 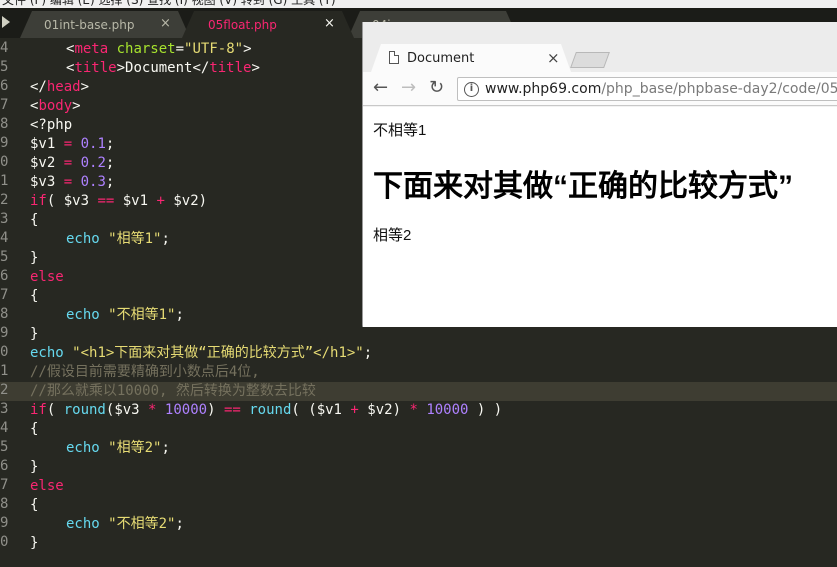 What do you see at coordinates (125, 315) in the screenshot?
I see `code-line: echo "不相等1";` at bounding box center [125, 315].